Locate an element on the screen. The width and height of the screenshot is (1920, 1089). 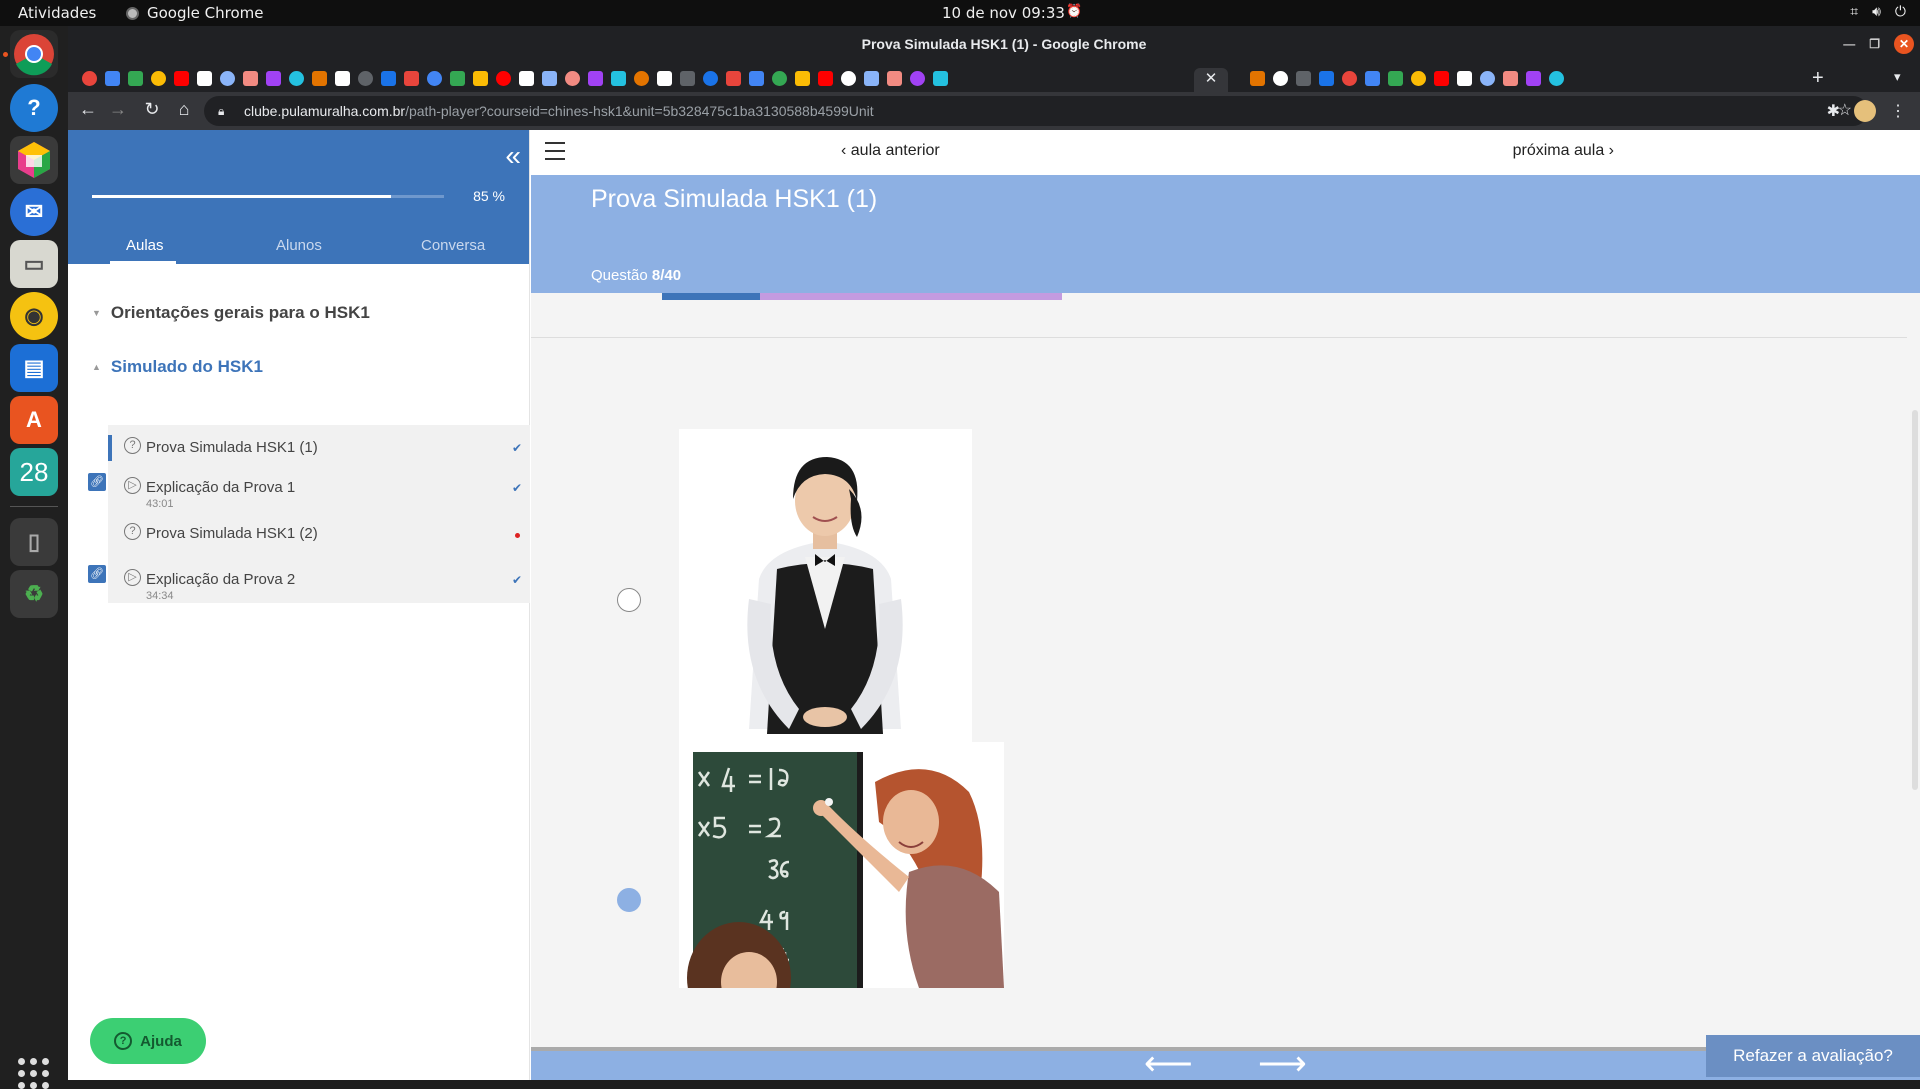
removable-drive-icon: ▯ is located at coordinates (34, 542).